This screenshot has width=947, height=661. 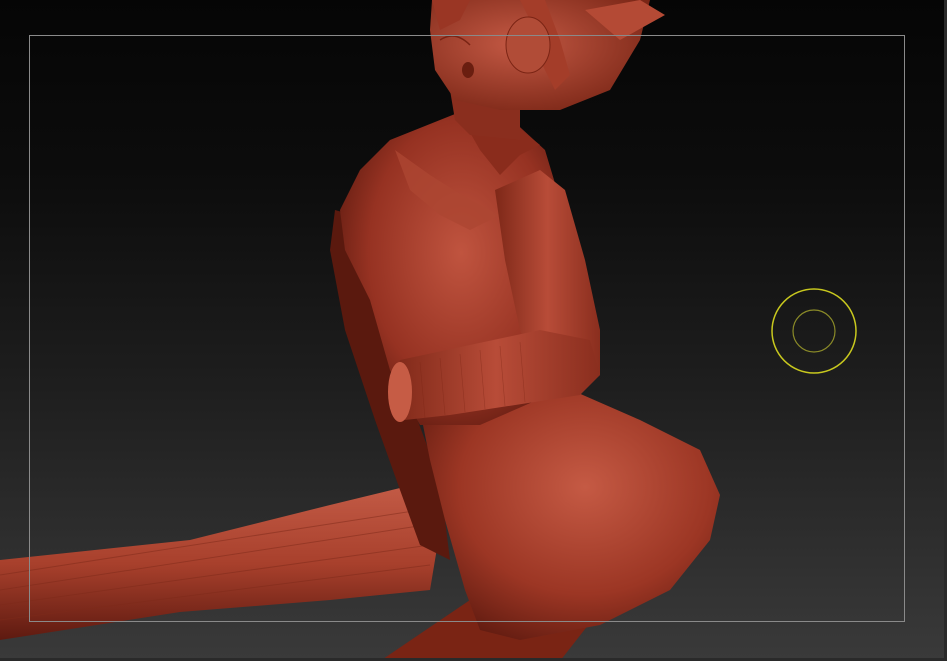 What do you see at coordinates (468, 70) in the screenshot?
I see `mouth` at bounding box center [468, 70].